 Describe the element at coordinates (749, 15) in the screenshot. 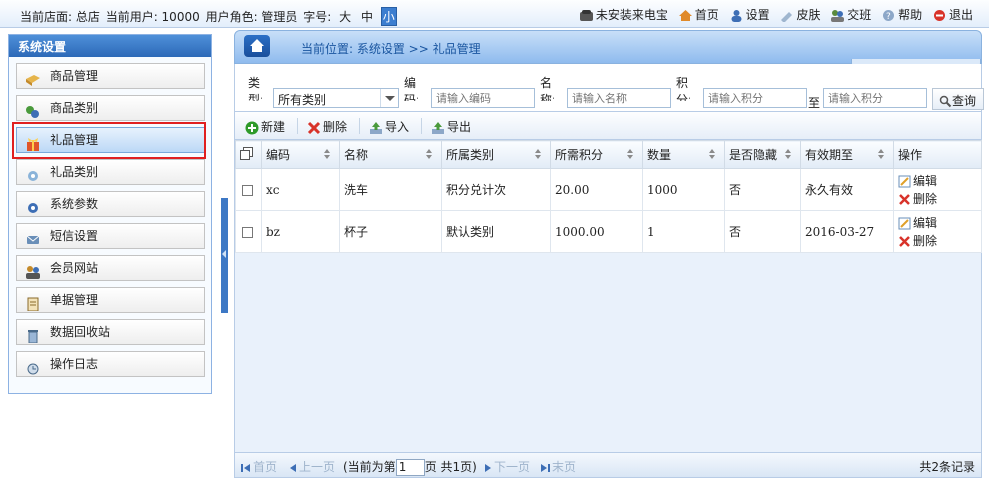

I see `settings-link: 设置` at that location.